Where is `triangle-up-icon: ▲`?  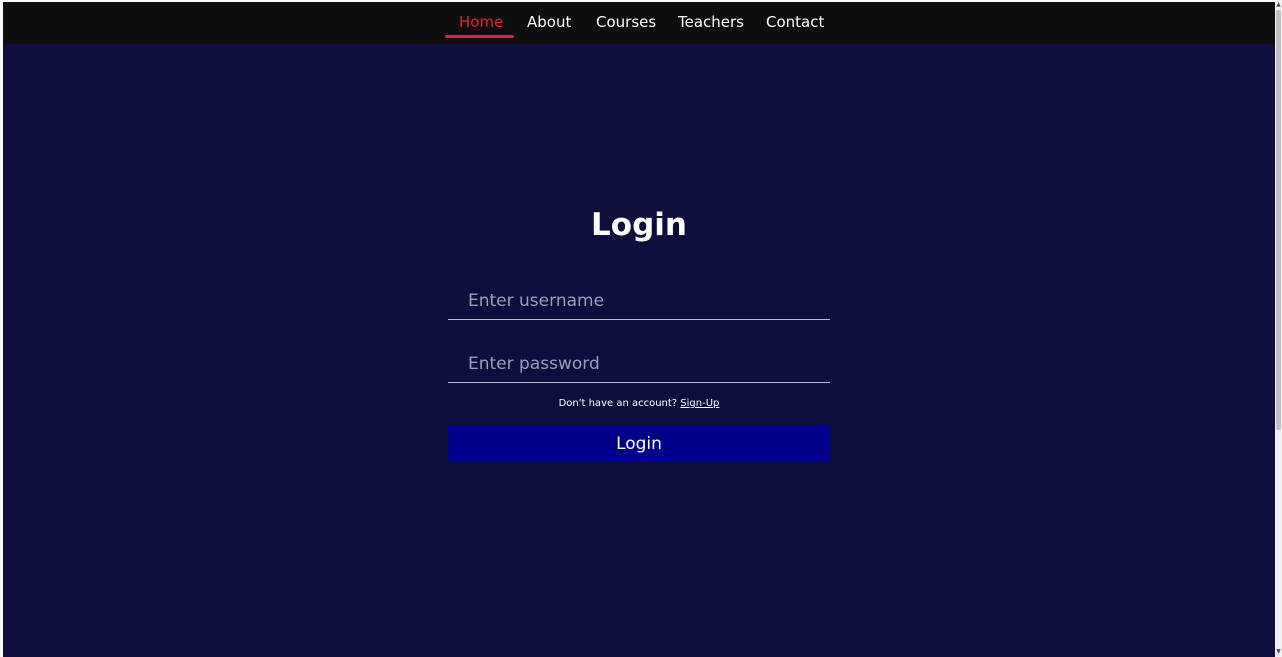
triangle-up-icon: ▲ is located at coordinates (1278, 5).